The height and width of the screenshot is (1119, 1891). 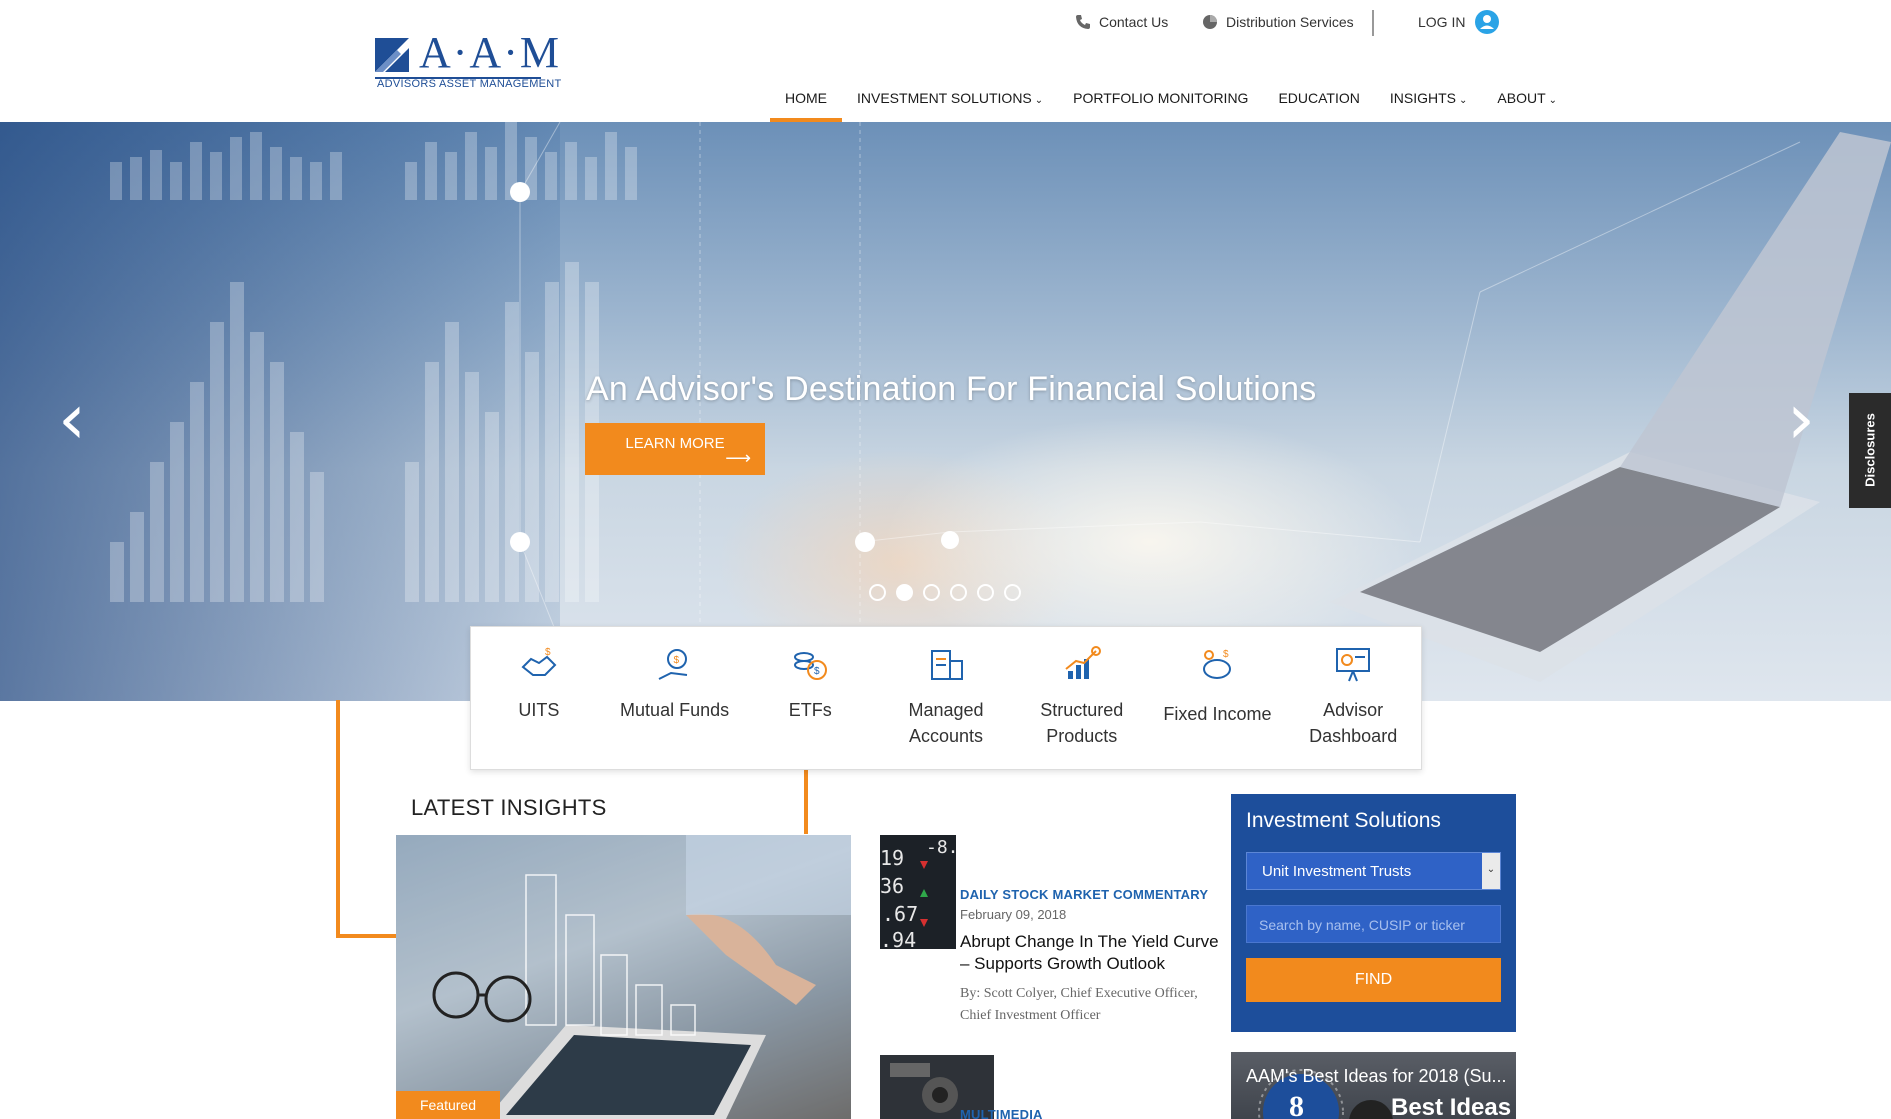 What do you see at coordinates (806, 98) in the screenshot?
I see `nav-home-label: HOME` at bounding box center [806, 98].